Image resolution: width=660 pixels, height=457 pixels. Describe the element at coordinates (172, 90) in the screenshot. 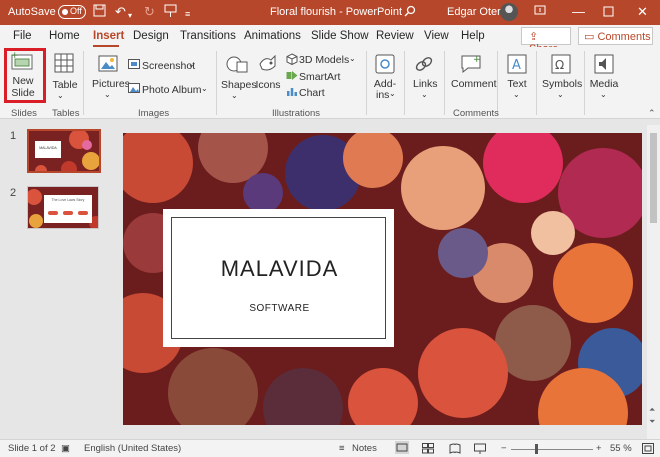

I see `photo-album-label: Photo Album` at that location.